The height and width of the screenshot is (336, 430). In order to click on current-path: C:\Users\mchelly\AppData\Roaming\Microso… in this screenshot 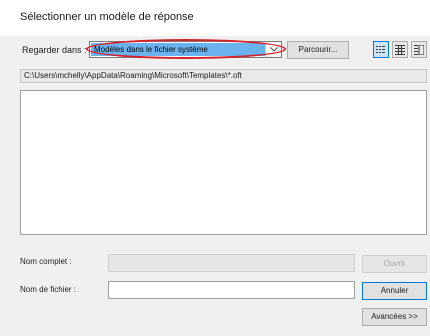, I will do `click(223, 76)`.